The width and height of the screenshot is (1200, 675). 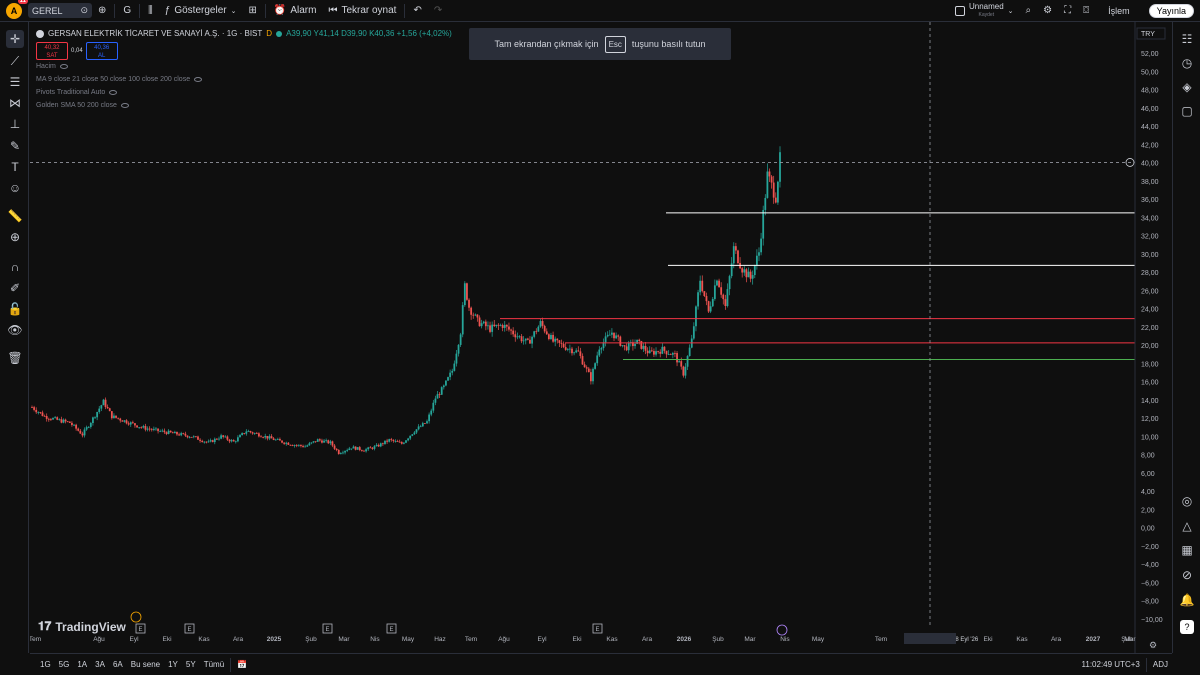 What do you see at coordinates (15, 39) in the screenshot?
I see `crosshair-tool: ✛` at bounding box center [15, 39].